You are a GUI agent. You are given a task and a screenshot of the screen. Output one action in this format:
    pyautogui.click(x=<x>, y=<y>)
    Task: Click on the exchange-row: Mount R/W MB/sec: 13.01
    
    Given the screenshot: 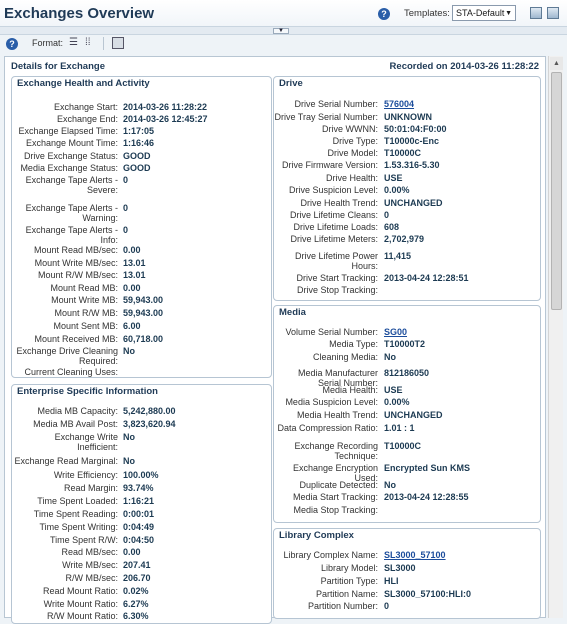 What is the action you would take?
    pyautogui.click(x=141, y=276)
    